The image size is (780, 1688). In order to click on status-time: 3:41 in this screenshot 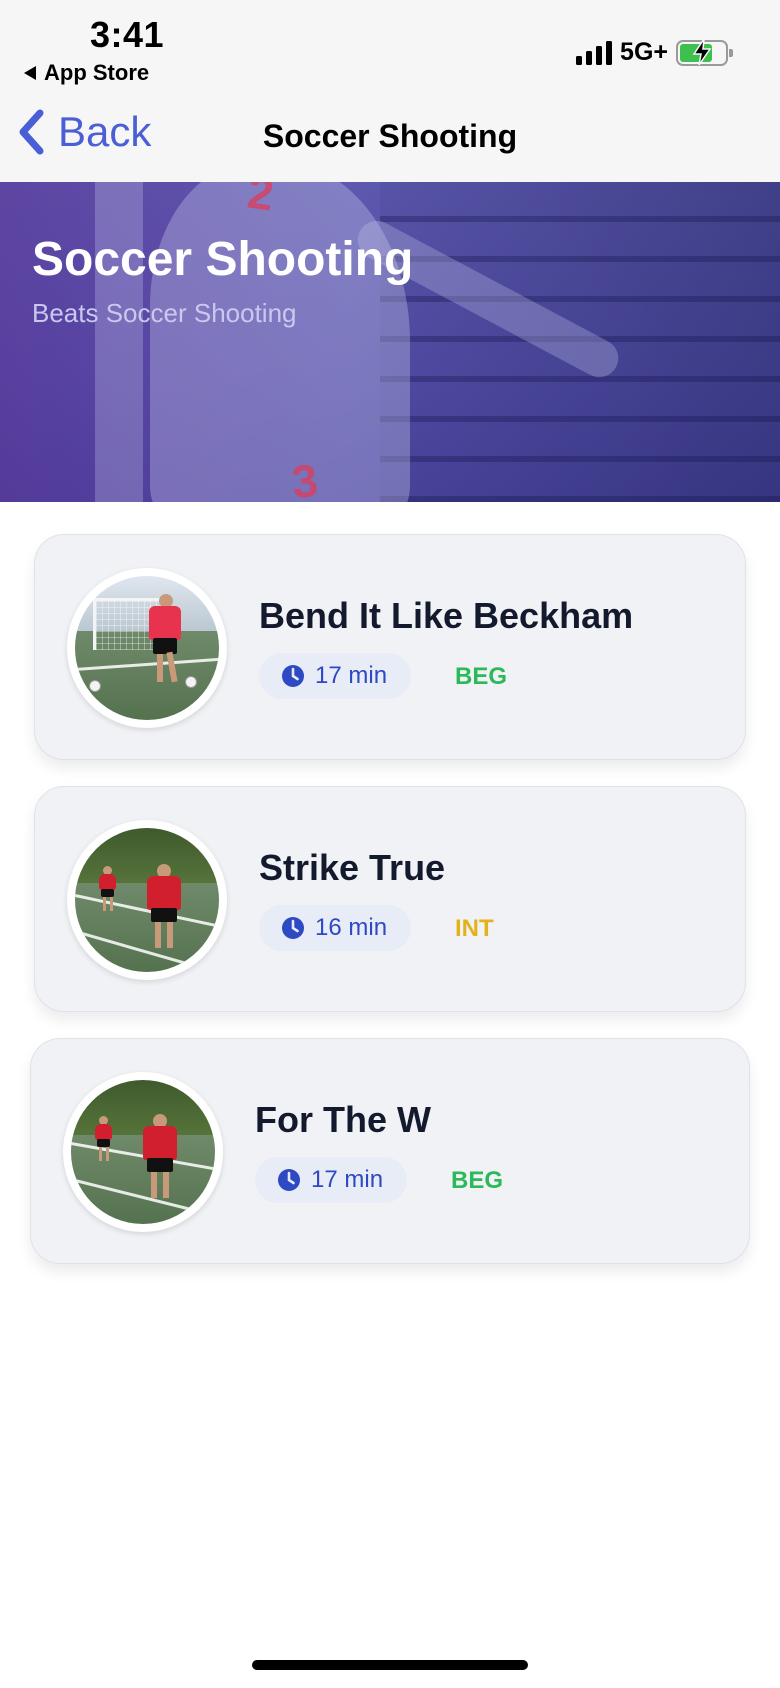, I will do `click(127, 34)`.